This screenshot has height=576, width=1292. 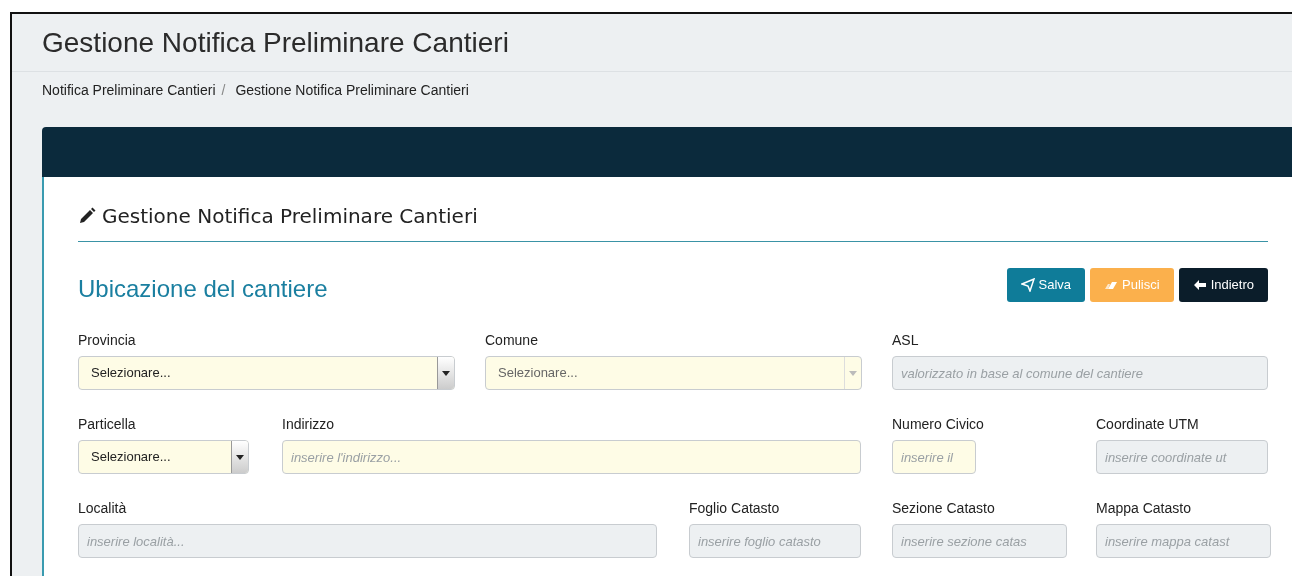 What do you see at coordinates (129, 103) in the screenshot?
I see `breadcrumb-item: Notifica Preliminare Cantieri` at bounding box center [129, 103].